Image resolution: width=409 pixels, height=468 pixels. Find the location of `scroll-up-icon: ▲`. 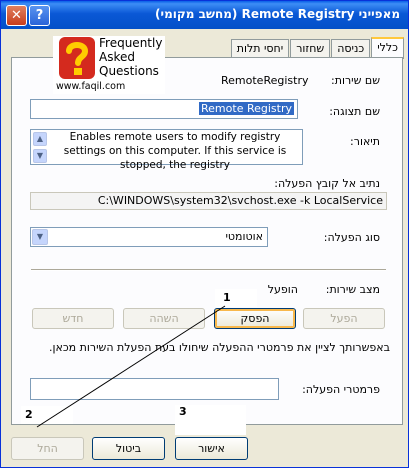

scroll-up-icon: ▲ is located at coordinates (40, 139).